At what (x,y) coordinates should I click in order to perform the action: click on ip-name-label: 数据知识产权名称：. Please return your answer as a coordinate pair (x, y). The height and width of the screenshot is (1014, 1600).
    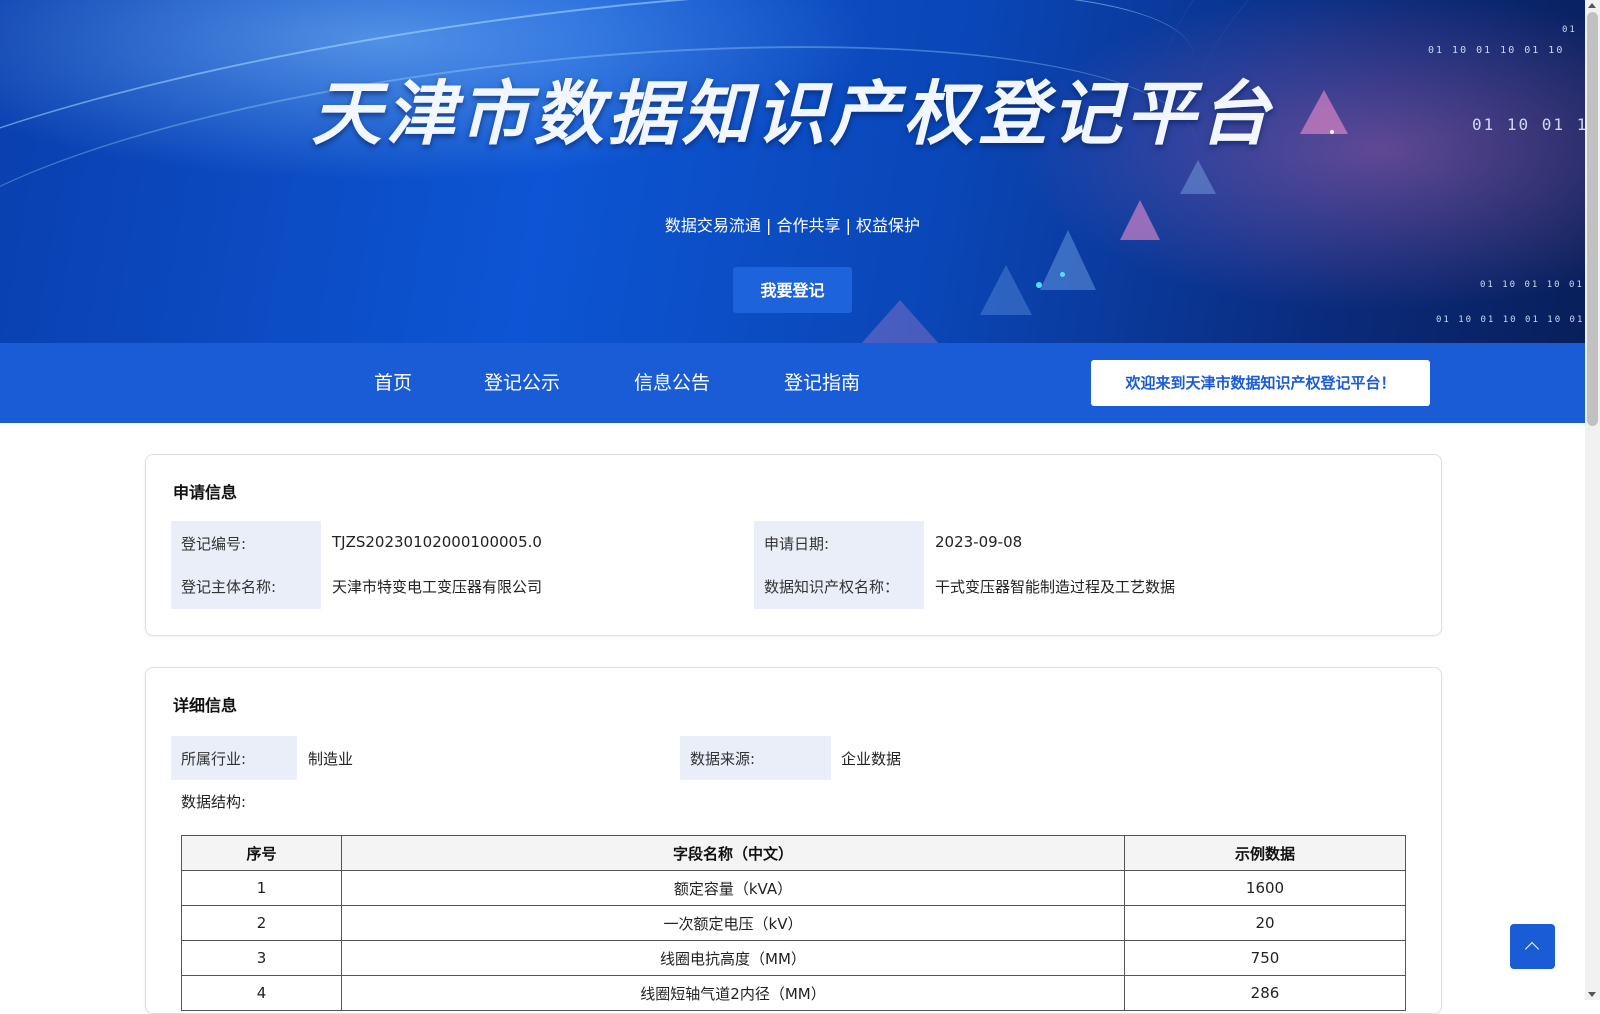
    Looking at the image, I should click on (832, 587).